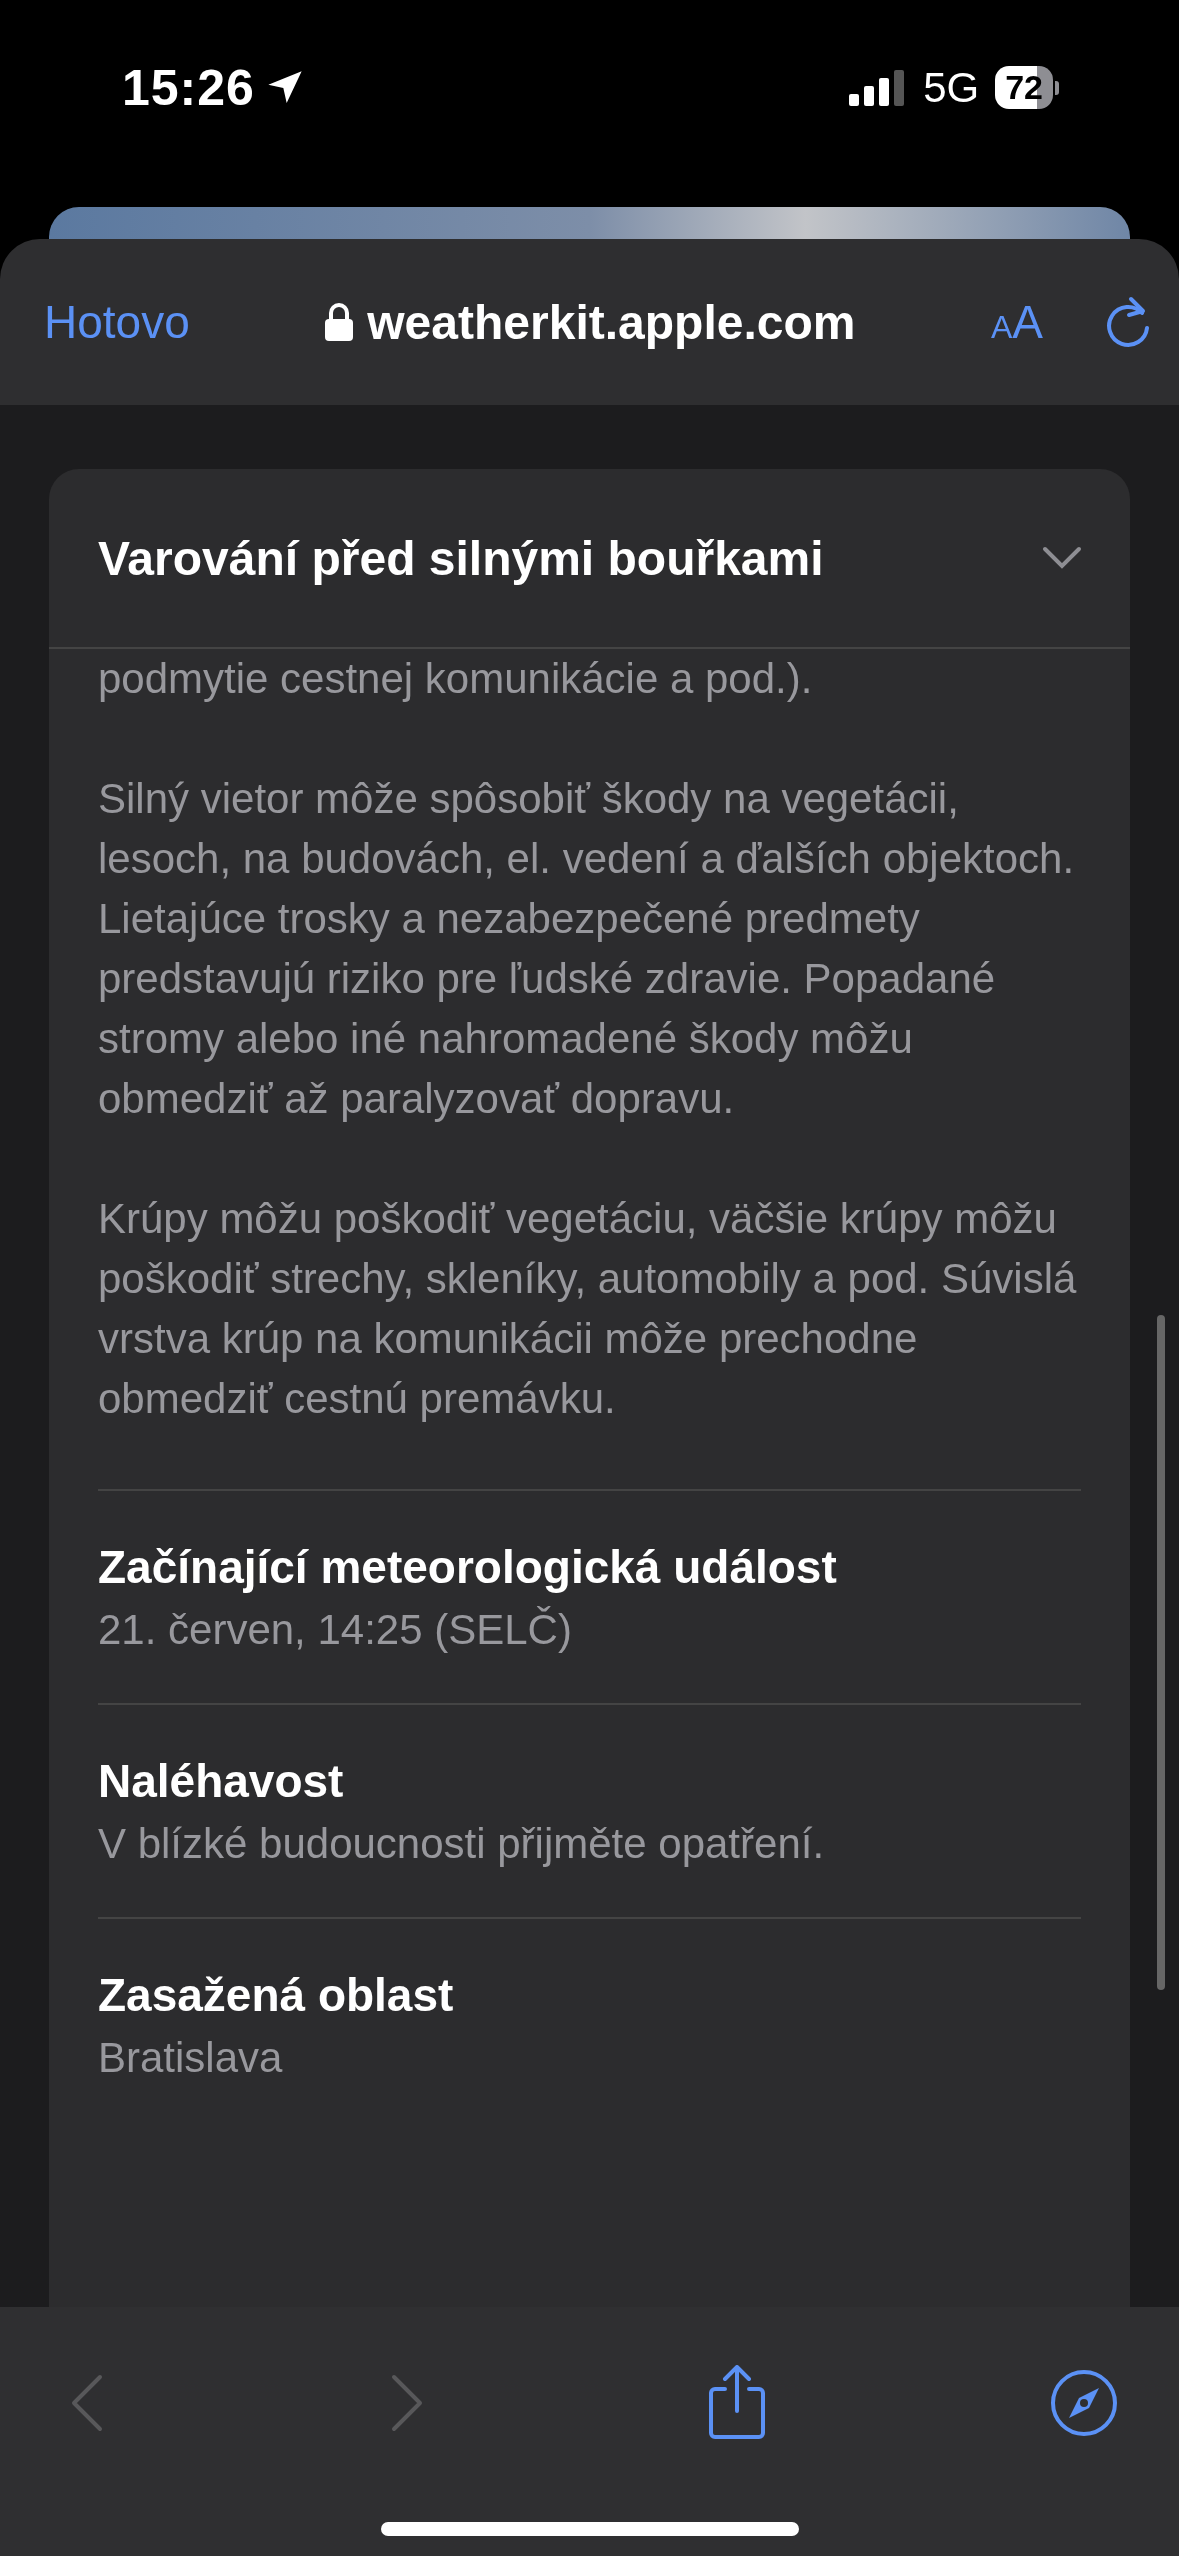 This screenshot has height=2556, width=1179. What do you see at coordinates (587, 949) in the screenshot?
I see `alert-paragraph: Silný vietor môže spôsobiť škody na vegetácii, lesoch, na budovách, el. vedení a ďalších objektoch. Lietajúce trosky a nezabezpečené predmety predstavujú riziko pre ľudské zdravie. Popadané stromy alebo iné nahromadené škody môžu obmedziť až paralyzovať dopravu.` at bounding box center [587, 949].